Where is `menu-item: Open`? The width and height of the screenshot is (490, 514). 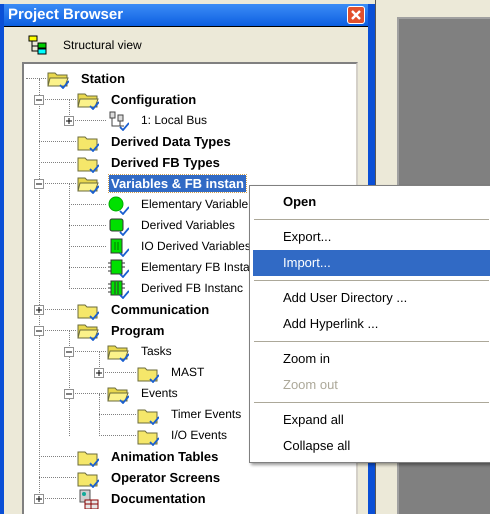
menu-item: Open is located at coordinates (371, 202).